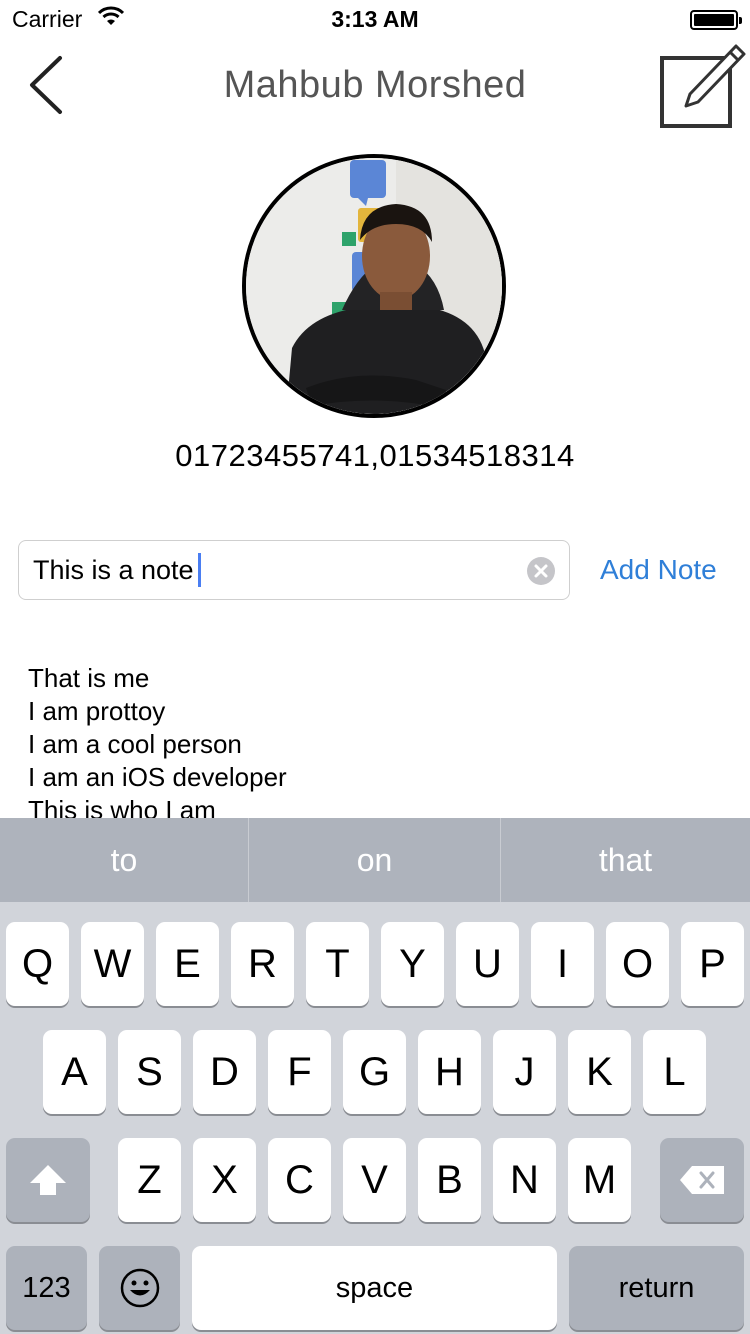 Image resolution: width=750 pixels, height=1334 pixels. Describe the element at coordinates (637, 964) in the screenshot. I see `key-o: O` at that location.